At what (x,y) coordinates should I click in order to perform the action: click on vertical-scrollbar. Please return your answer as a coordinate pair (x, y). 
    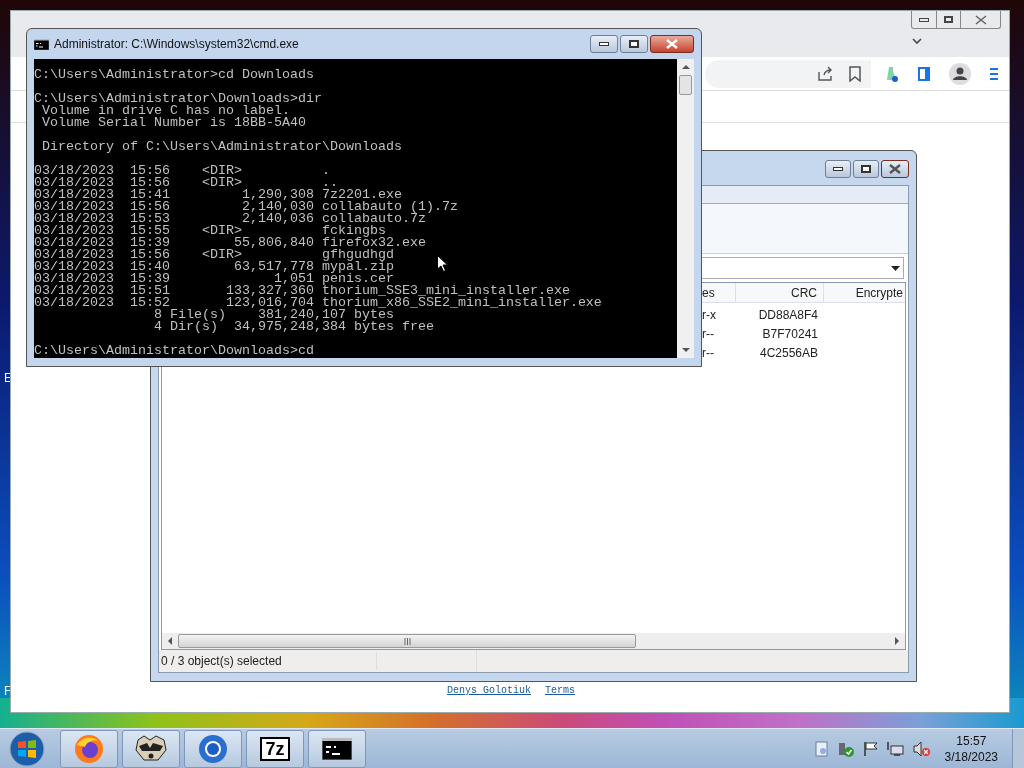
    Looking at the image, I should click on (685, 208).